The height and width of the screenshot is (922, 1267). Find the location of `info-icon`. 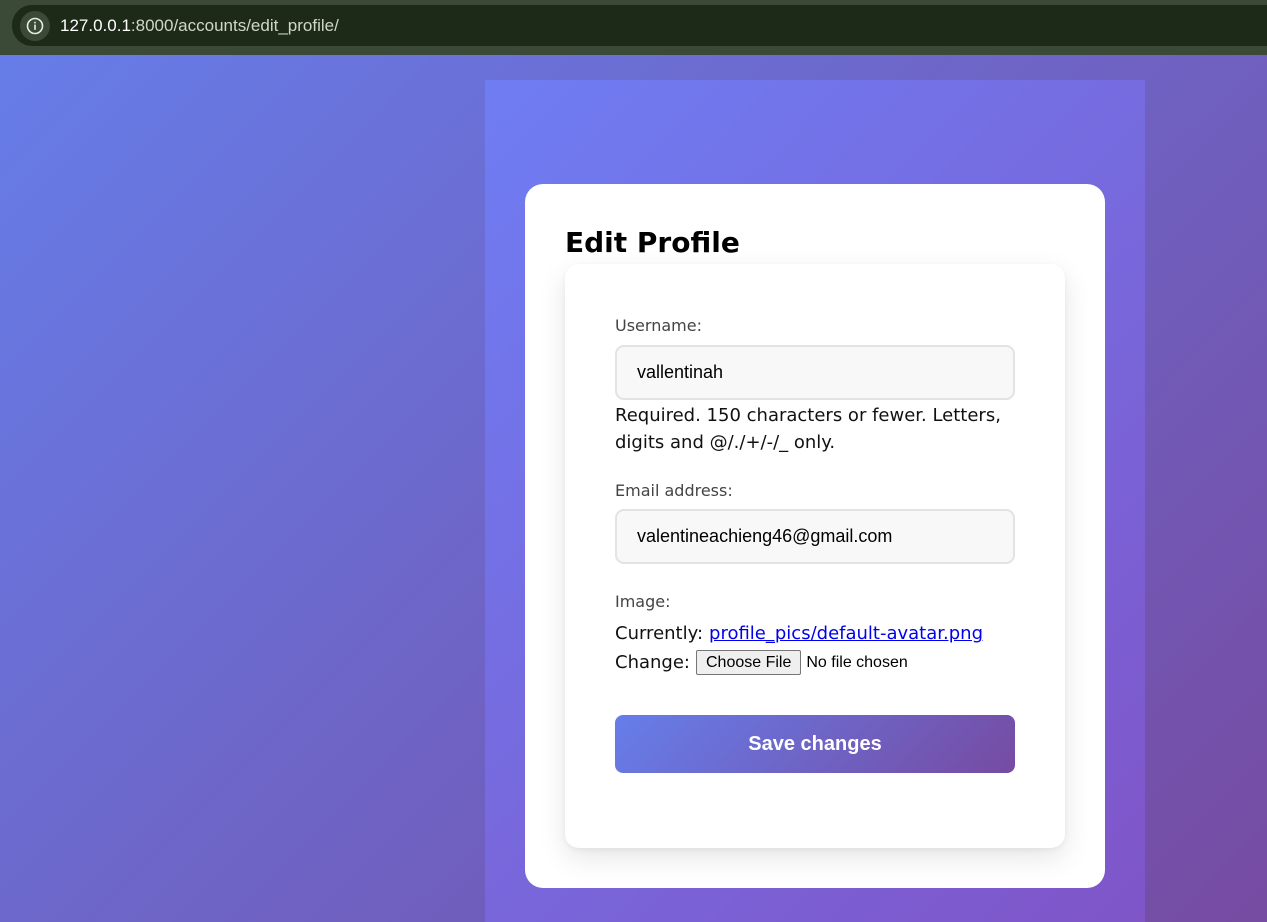

info-icon is located at coordinates (35, 25).